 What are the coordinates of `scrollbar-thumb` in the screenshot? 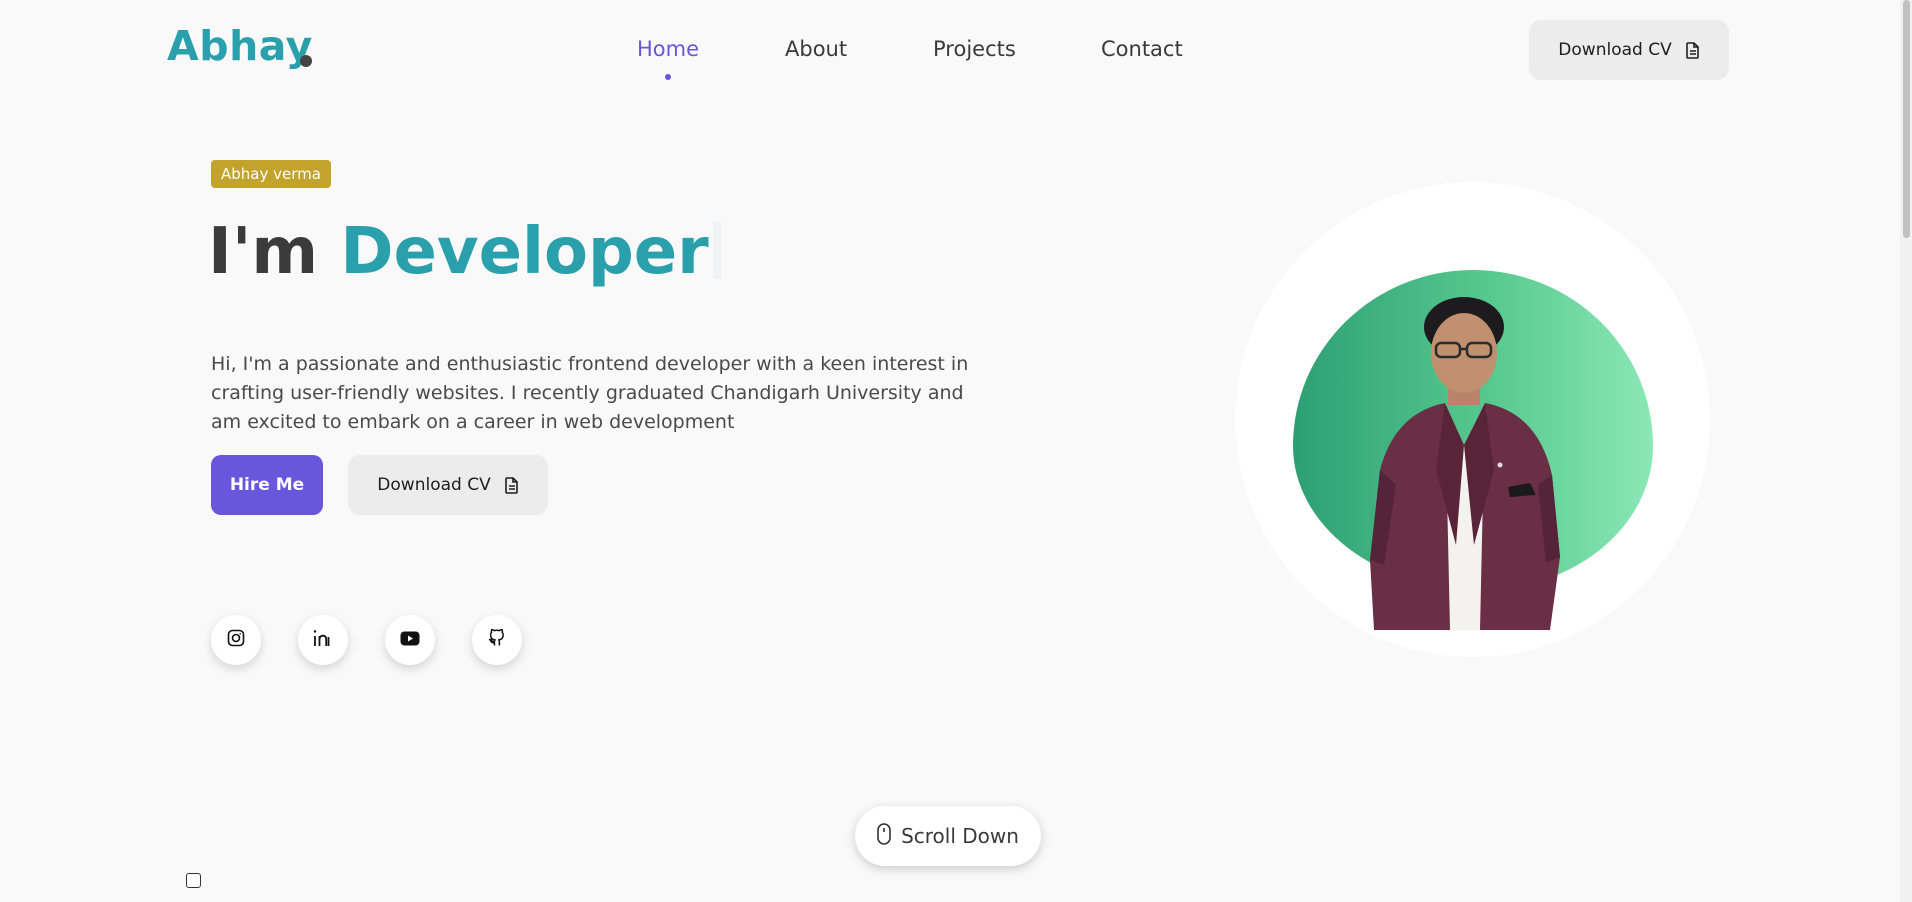 It's located at (1906, 119).